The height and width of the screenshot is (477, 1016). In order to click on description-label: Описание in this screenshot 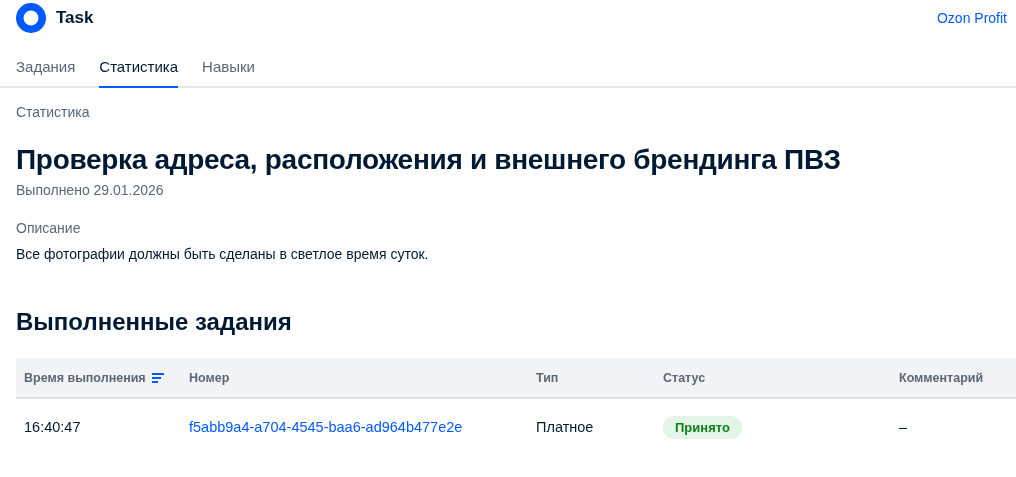, I will do `click(49, 228)`.